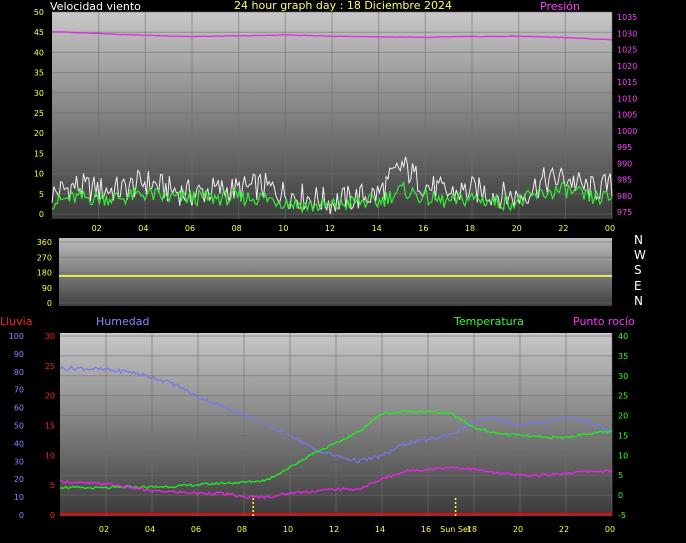 The height and width of the screenshot is (543, 686). I want to click on dew-point-label: Punto rocío, so click(604, 321).